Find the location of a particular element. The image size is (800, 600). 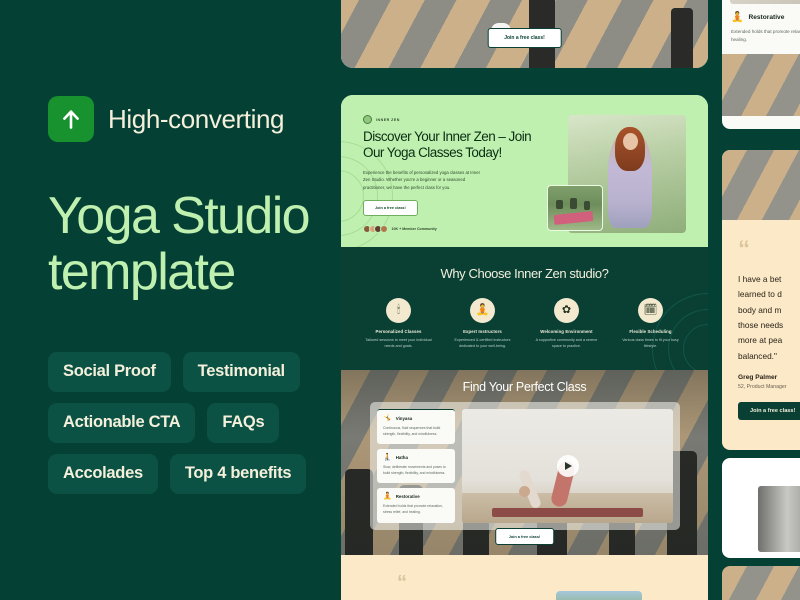

candle-icon: 🕯 is located at coordinates (398, 310).